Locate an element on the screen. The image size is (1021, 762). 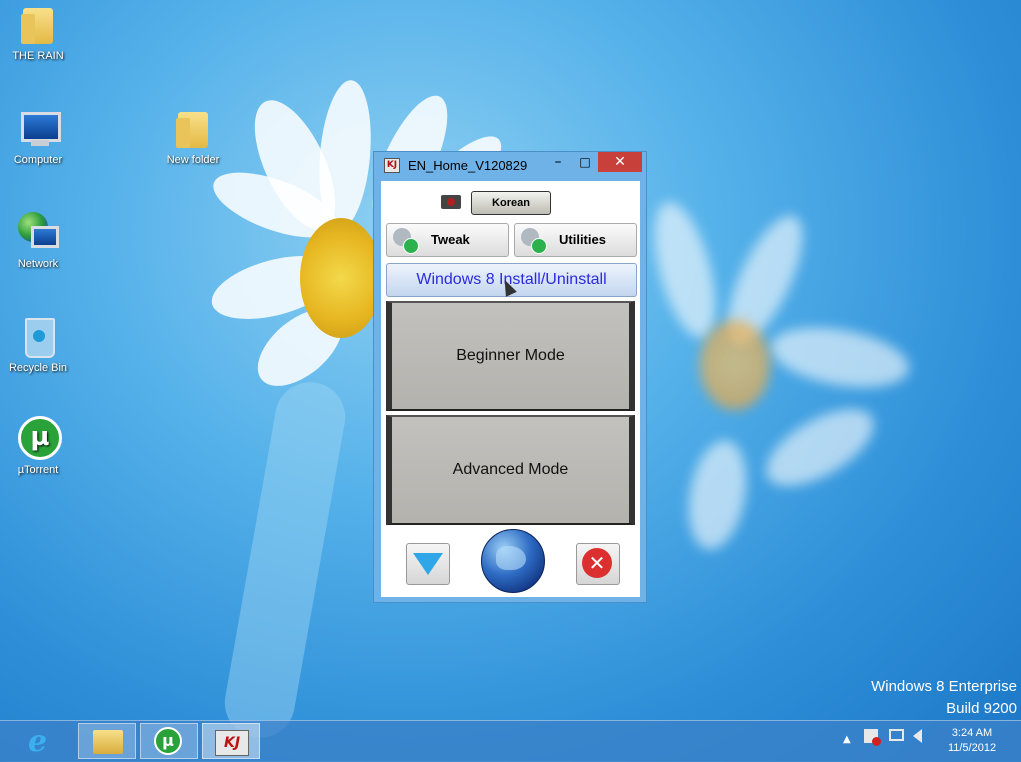
desktop-icon-label: µTorrent is located at coordinates (38, 470).